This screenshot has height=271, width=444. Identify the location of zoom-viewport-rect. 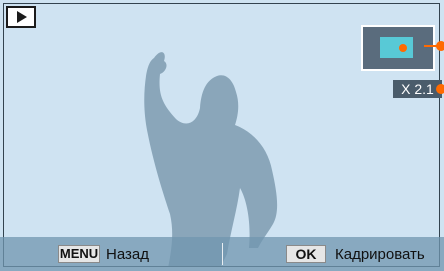
(396, 47).